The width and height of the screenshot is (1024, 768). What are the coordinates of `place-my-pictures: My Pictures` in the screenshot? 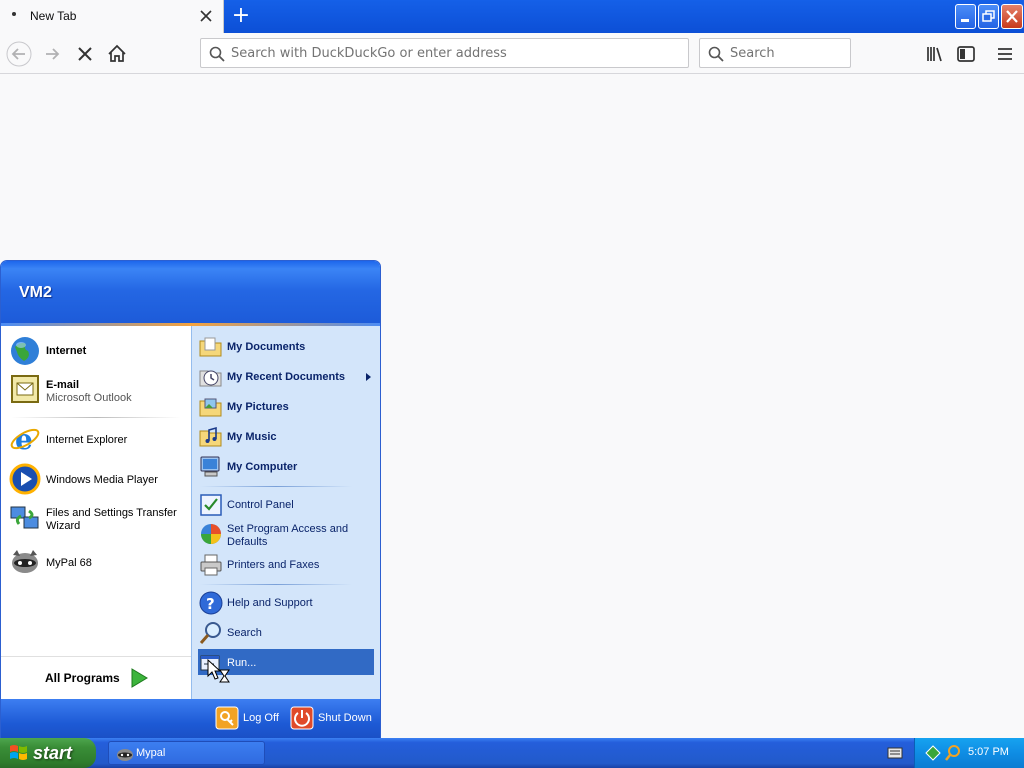 It's located at (286, 407).